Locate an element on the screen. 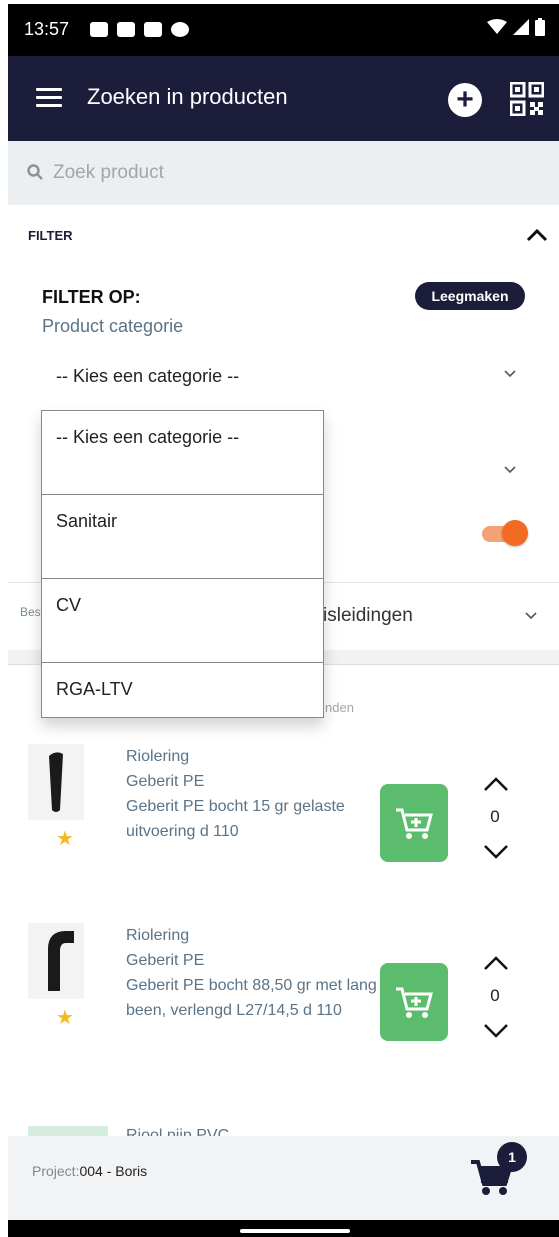  category-select: -- Kies een categorie -- is located at coordinates (147, 376).